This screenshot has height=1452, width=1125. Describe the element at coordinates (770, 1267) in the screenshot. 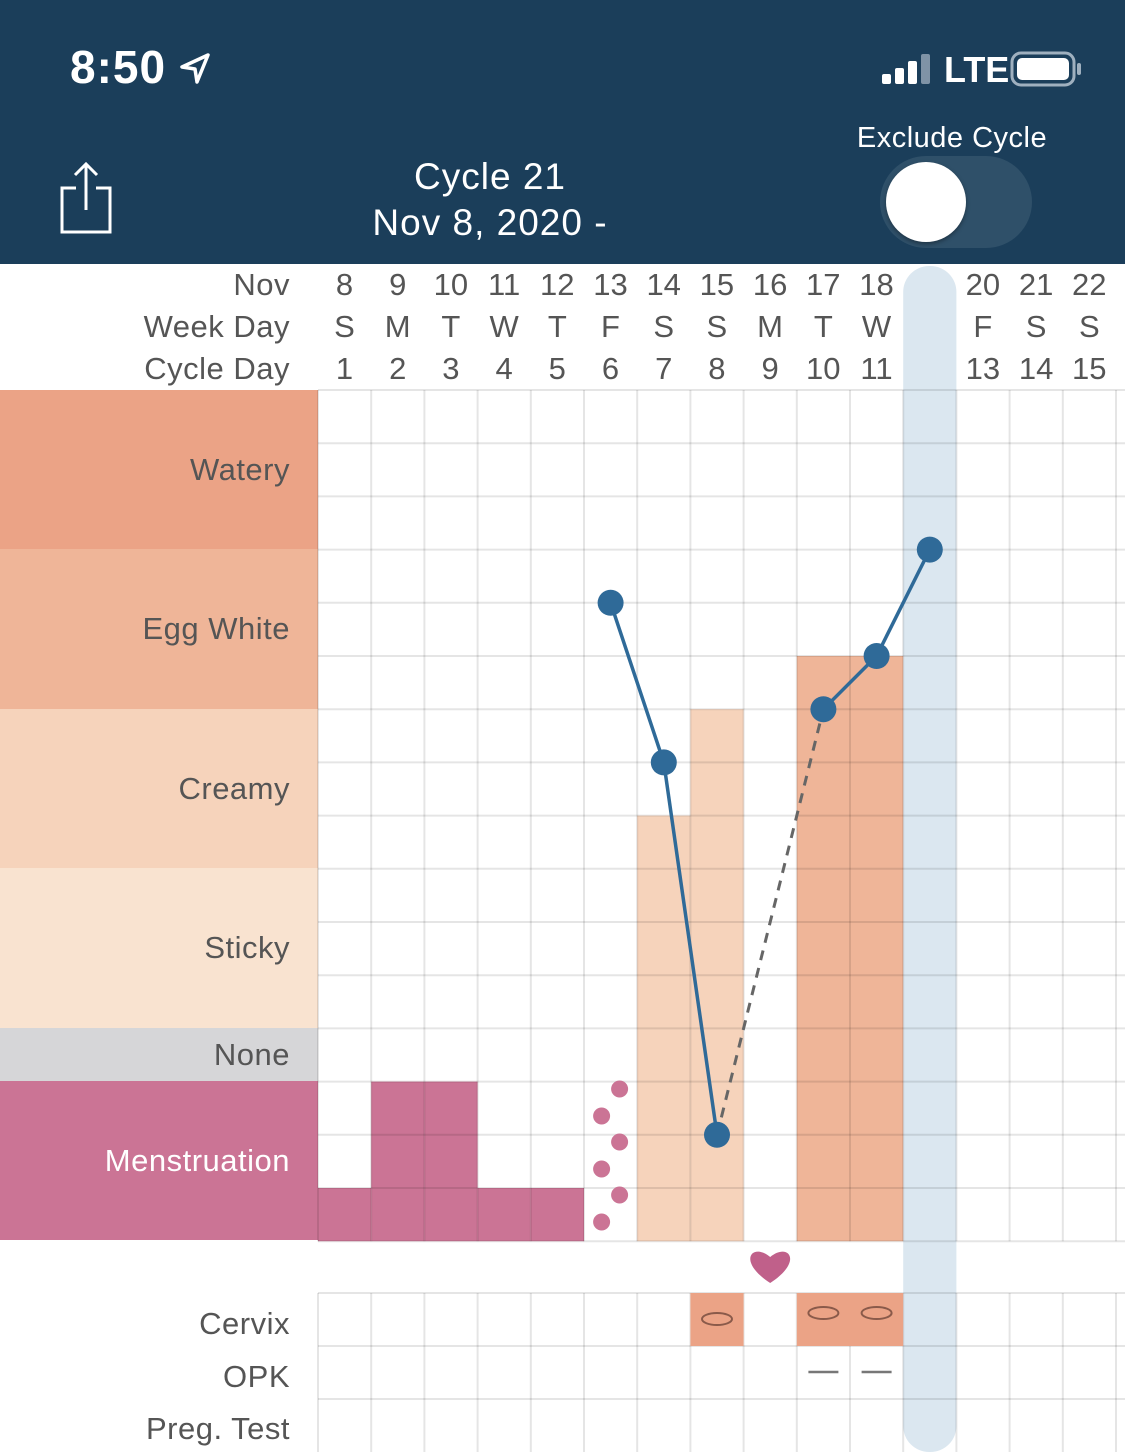

I see `heart-icon` at that location.